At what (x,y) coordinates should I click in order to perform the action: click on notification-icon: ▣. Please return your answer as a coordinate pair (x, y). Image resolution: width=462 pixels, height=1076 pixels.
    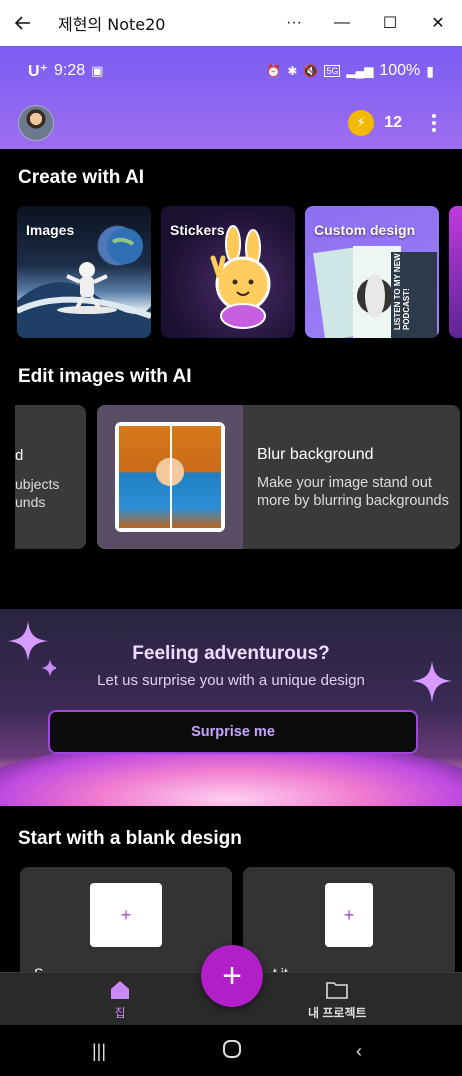
    Looking at the image, I should click on (97, 70).